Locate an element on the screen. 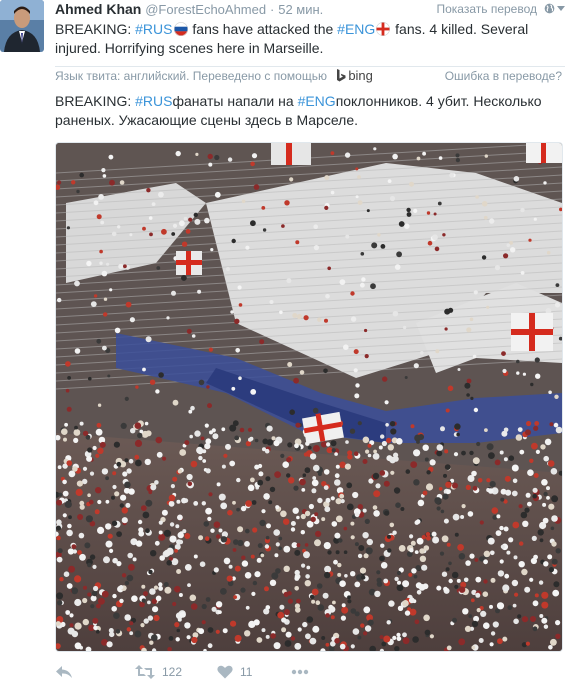 Image resolution: width=571 pixels, height=689 pixels. hashtag-eng: #ENG is located at coordinates (356, 29).